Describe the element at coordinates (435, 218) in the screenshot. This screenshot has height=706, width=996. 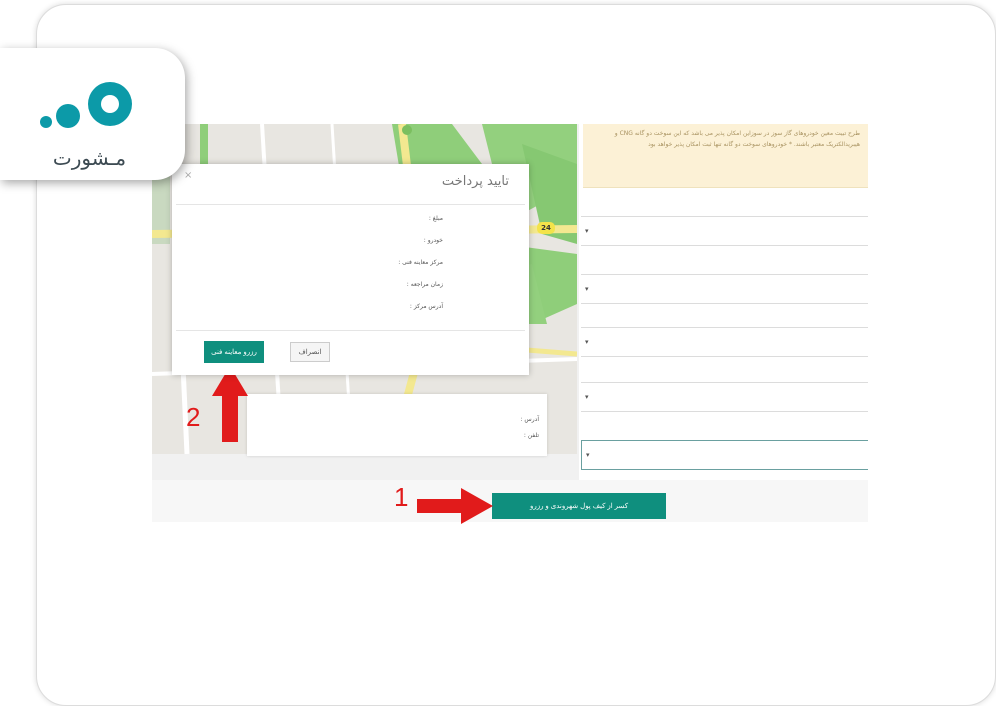
I see `field-amount: مبلغ :` at that location.